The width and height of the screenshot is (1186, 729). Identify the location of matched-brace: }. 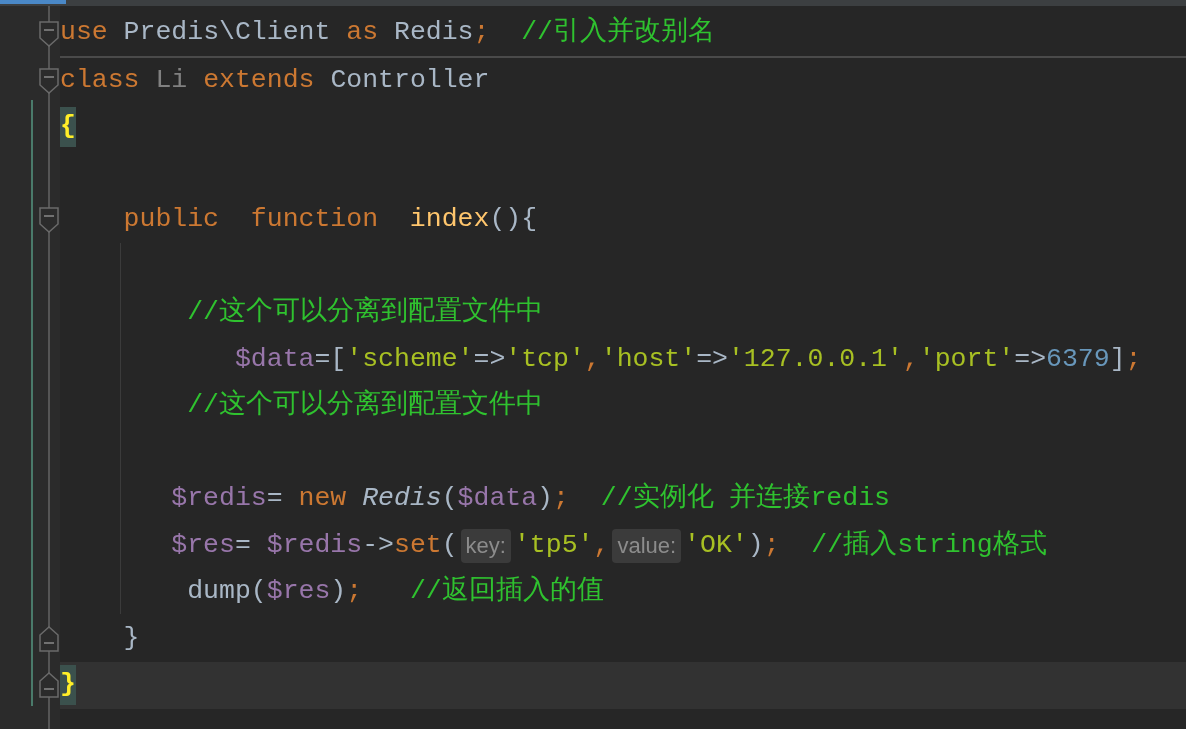
(68, 685).